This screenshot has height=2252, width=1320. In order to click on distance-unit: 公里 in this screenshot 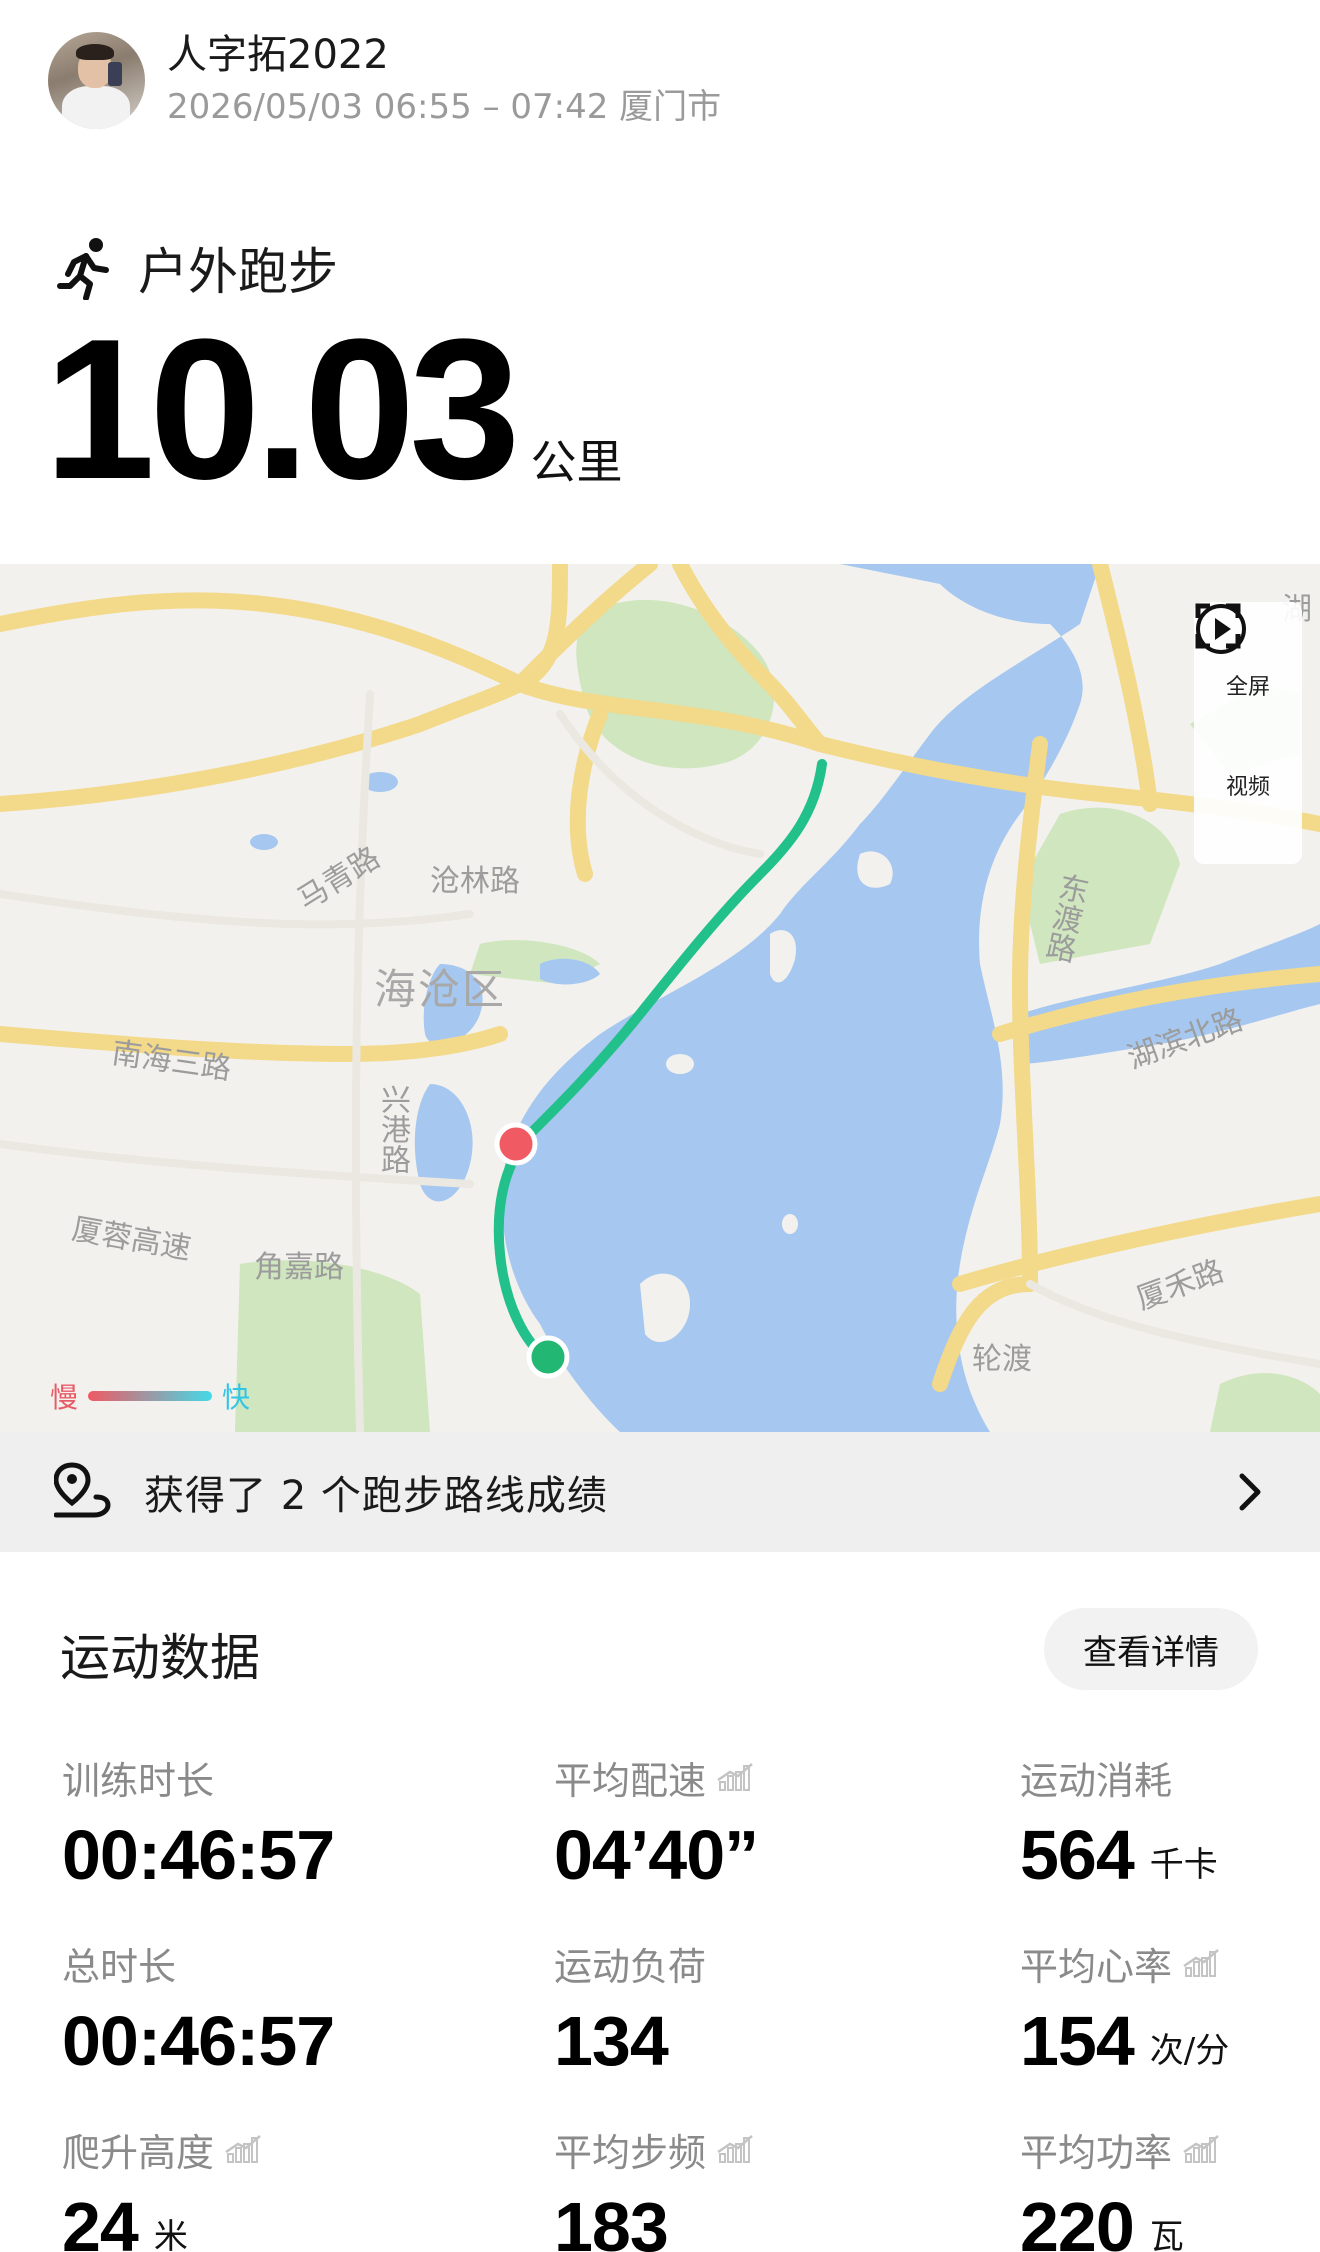, I will do `click(576, 462)`.